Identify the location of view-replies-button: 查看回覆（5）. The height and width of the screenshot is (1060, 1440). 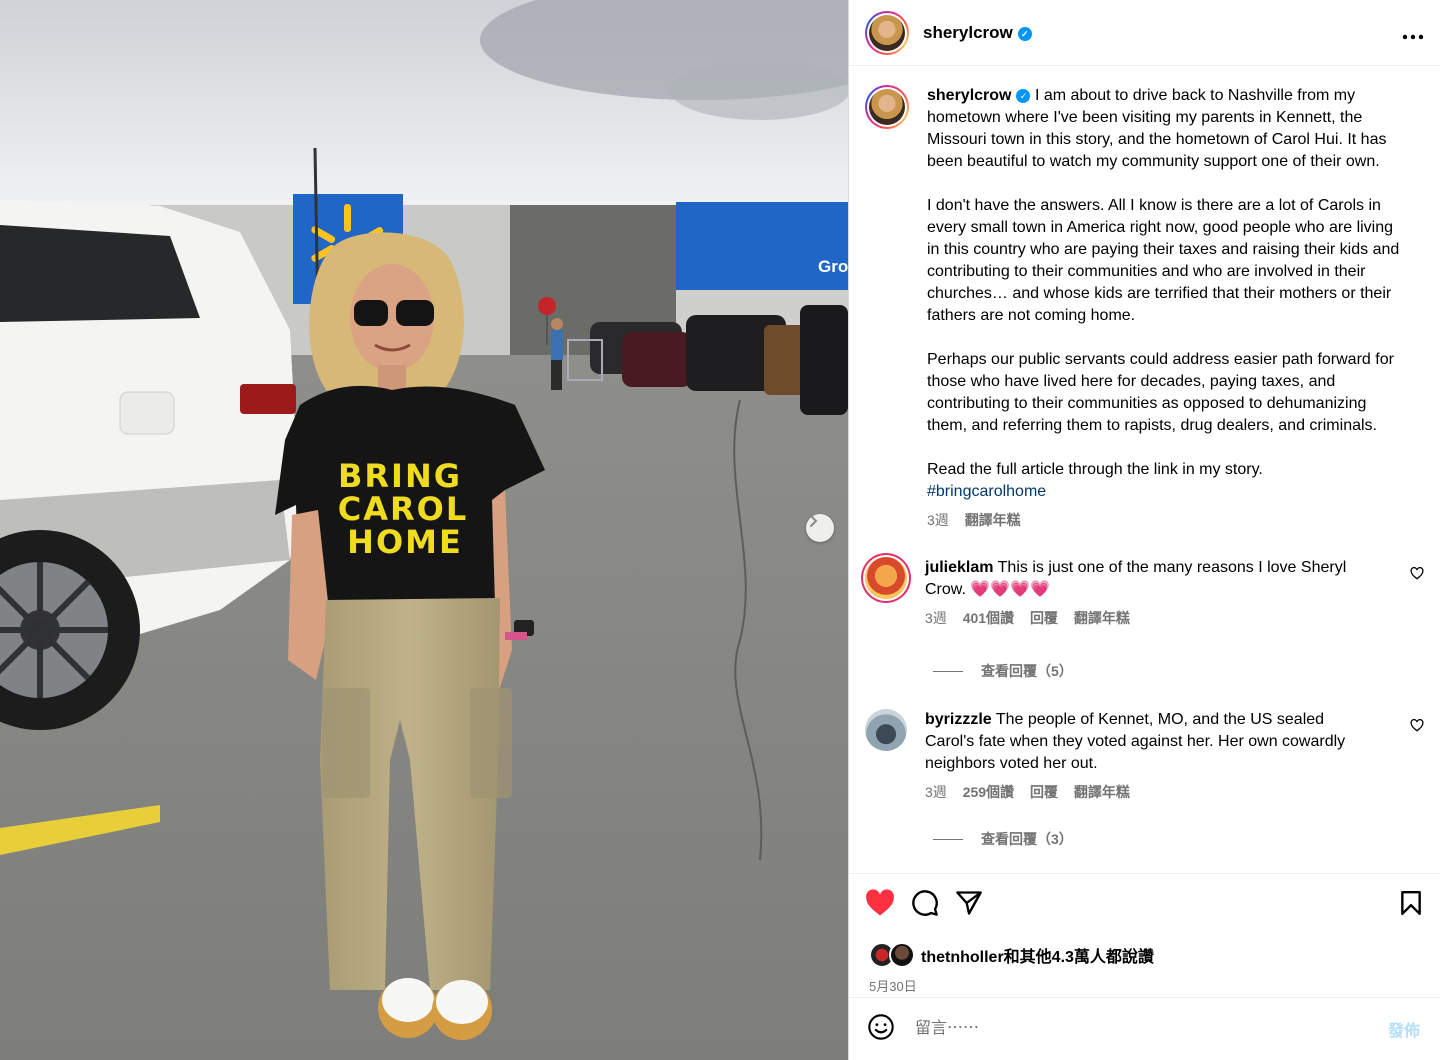
(1186, 671).